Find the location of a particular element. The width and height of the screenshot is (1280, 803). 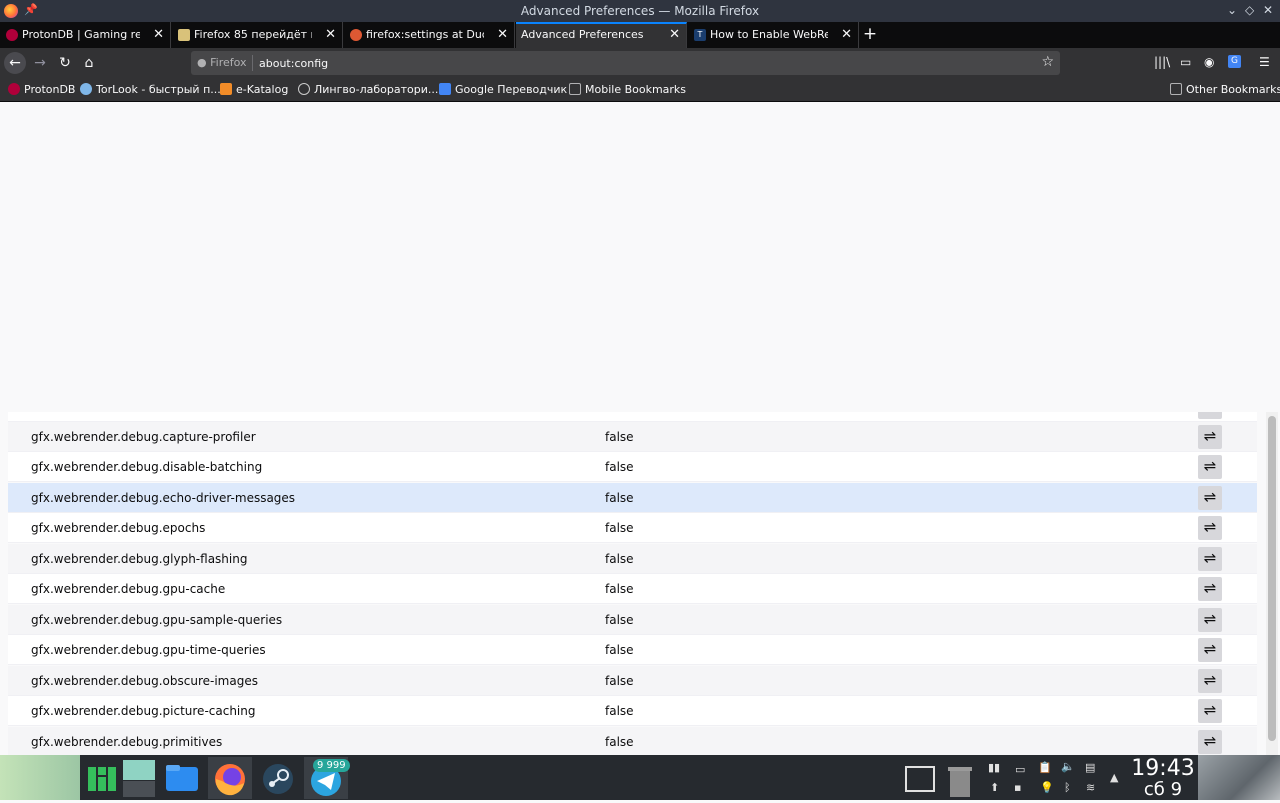

clock: 19:43 сб 9 is located at coordinates (1163, 778).